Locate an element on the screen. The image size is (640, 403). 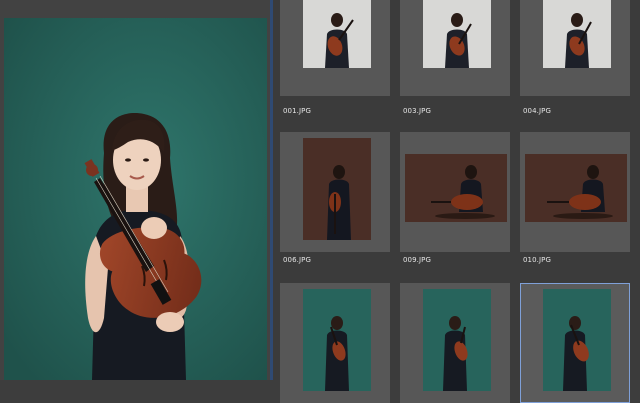
thumbnail-filename: 003.JPG is located at coordinates (417, 111).